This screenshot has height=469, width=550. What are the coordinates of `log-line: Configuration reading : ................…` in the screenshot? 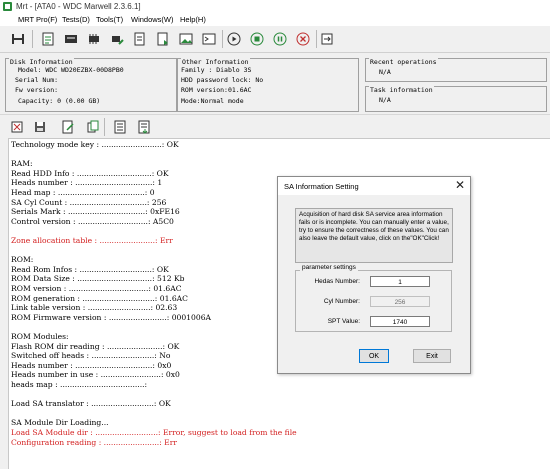 It's located at (94, 442).